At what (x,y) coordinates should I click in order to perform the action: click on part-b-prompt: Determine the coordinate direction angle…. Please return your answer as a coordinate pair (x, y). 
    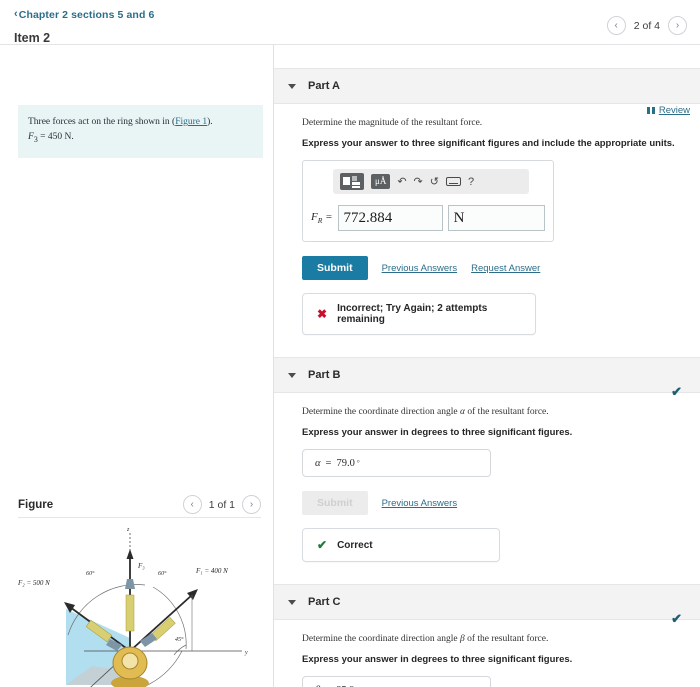
    Looking at the image, I should click on (492, 412).